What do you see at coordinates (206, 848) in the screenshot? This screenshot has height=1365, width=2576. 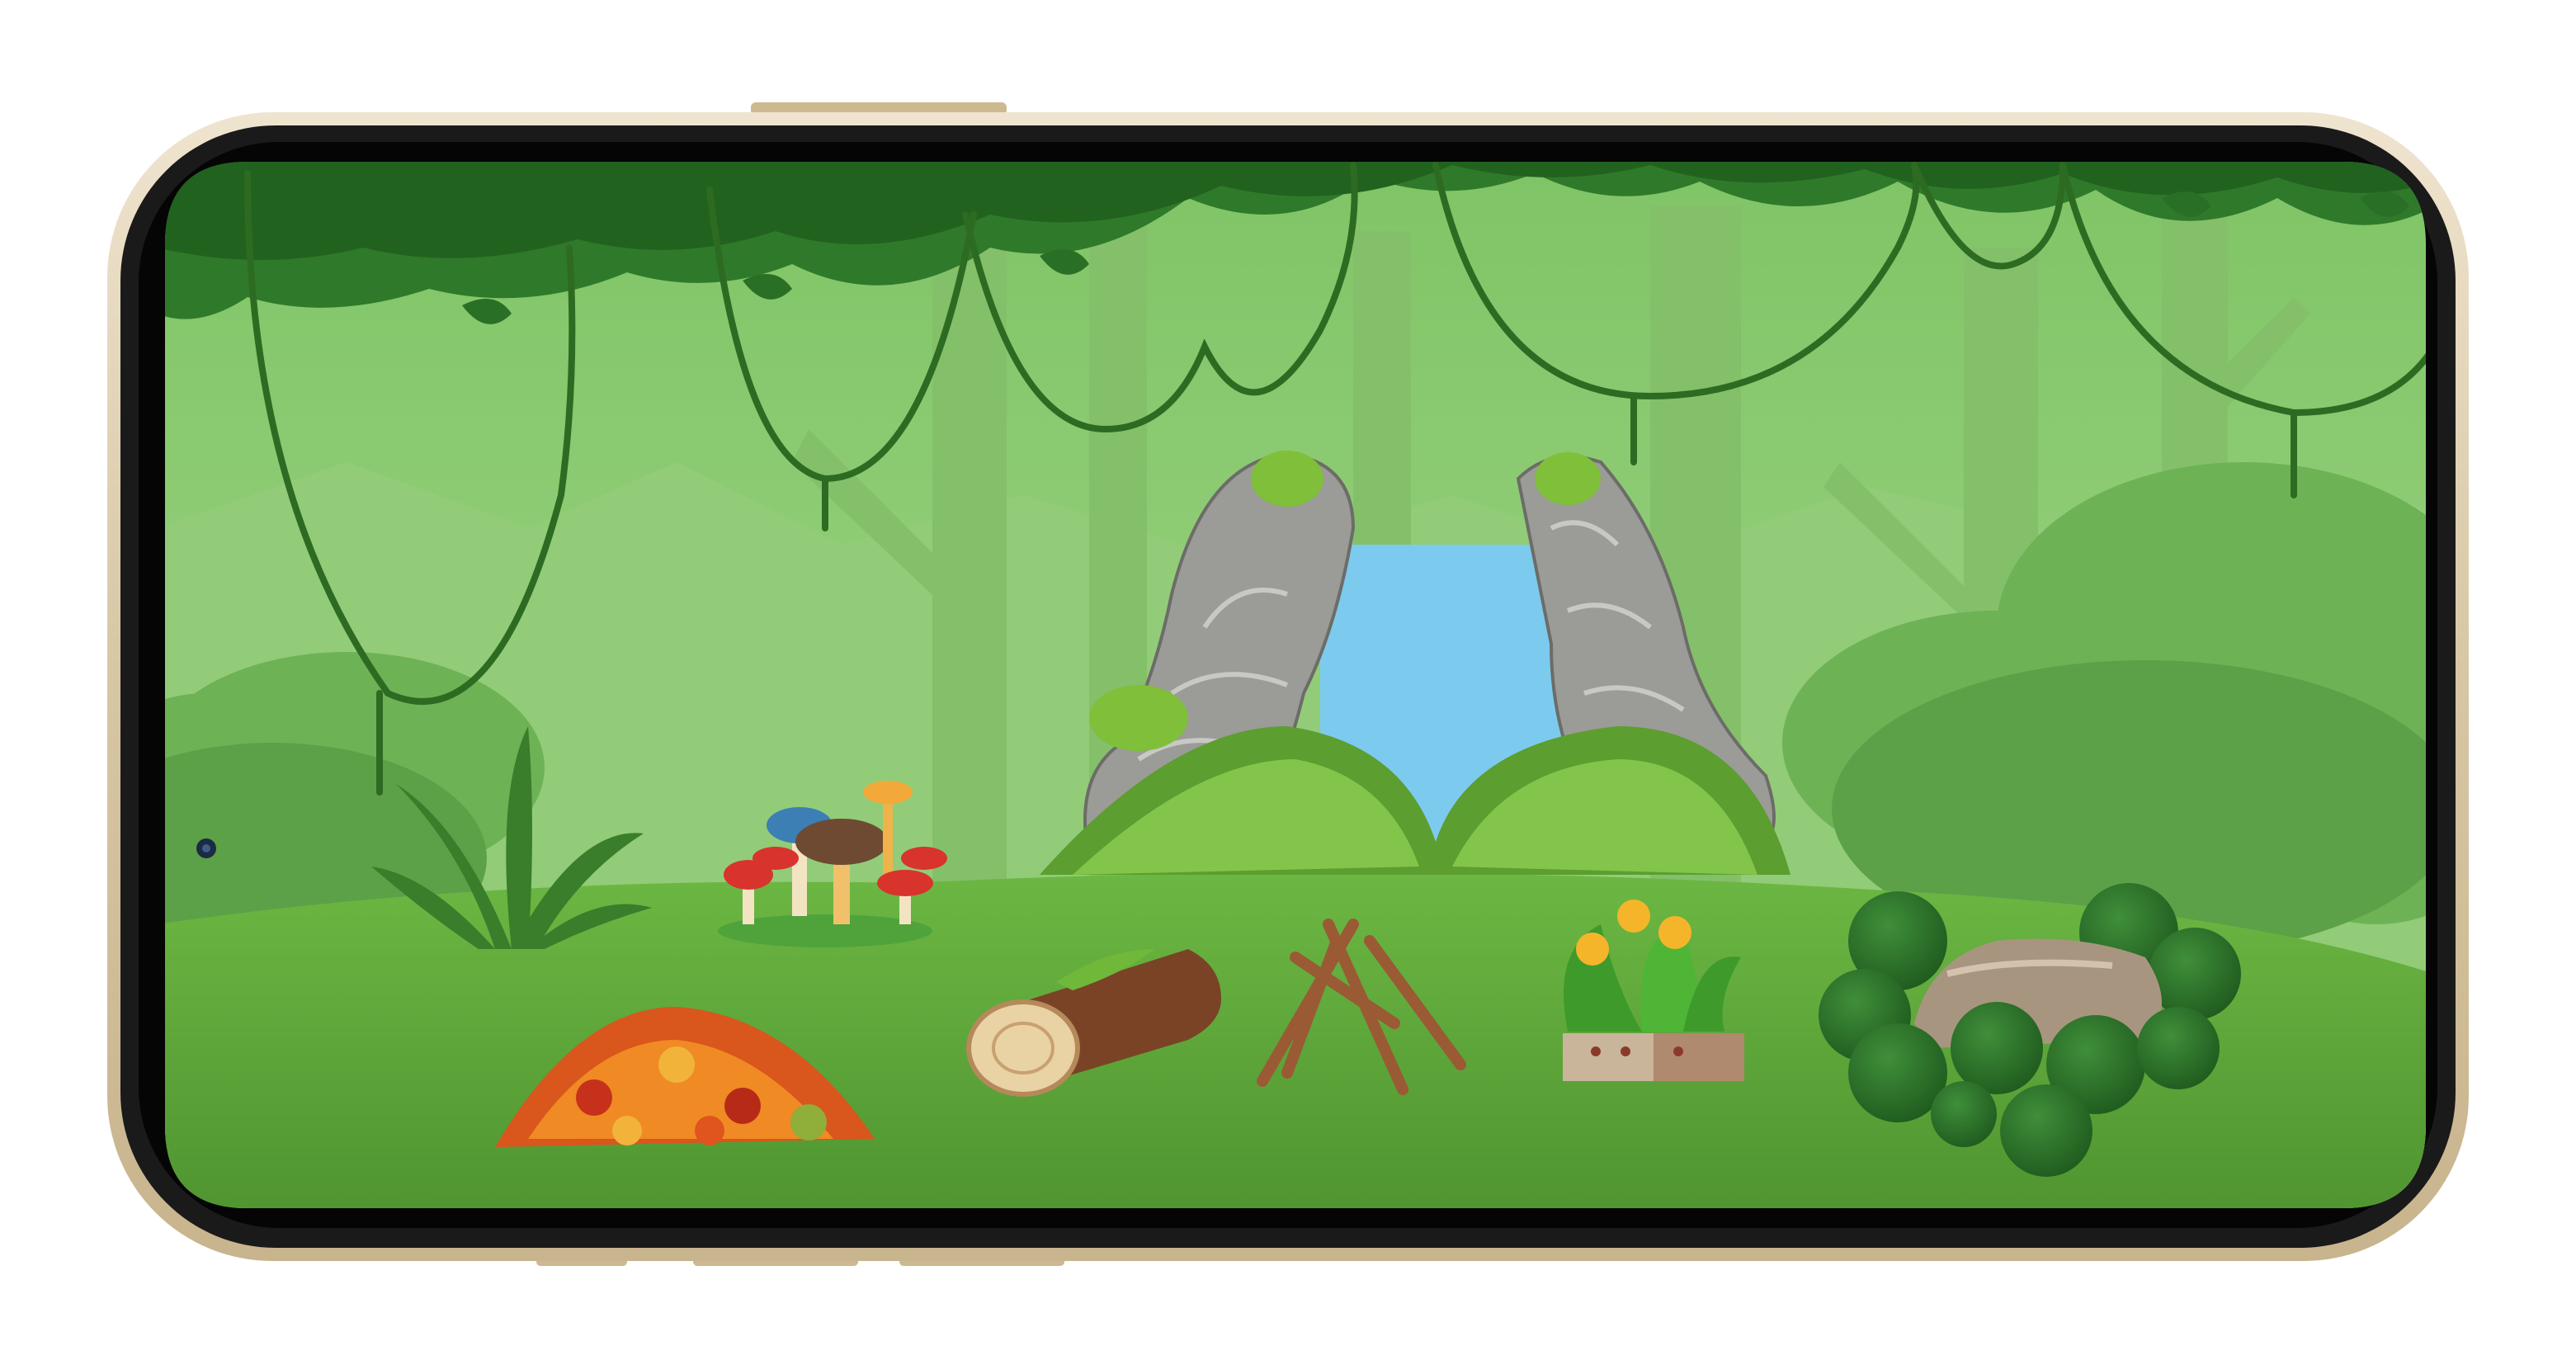 I see `camera-notch` at bounding box center [206, 848].